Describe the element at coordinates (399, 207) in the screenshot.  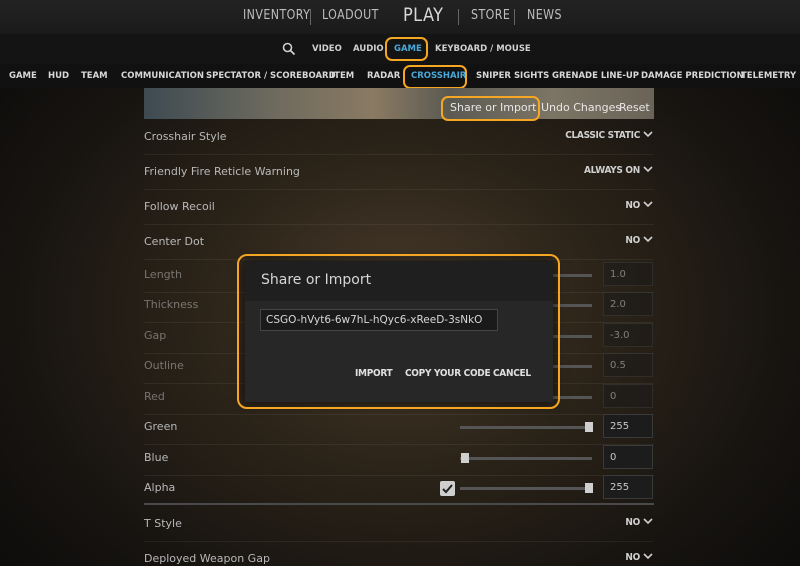
I see `setting-follow-recoil: Follow Recoil NO` at that location.